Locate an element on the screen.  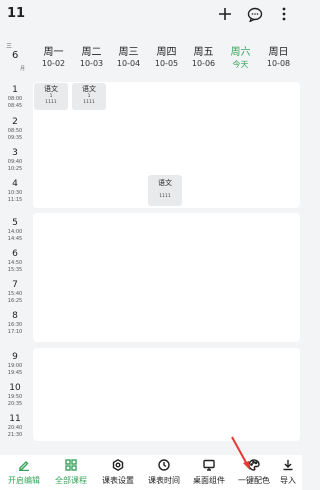
day-header-wed: 周三 10-04 is located at coordinates (128, 57).